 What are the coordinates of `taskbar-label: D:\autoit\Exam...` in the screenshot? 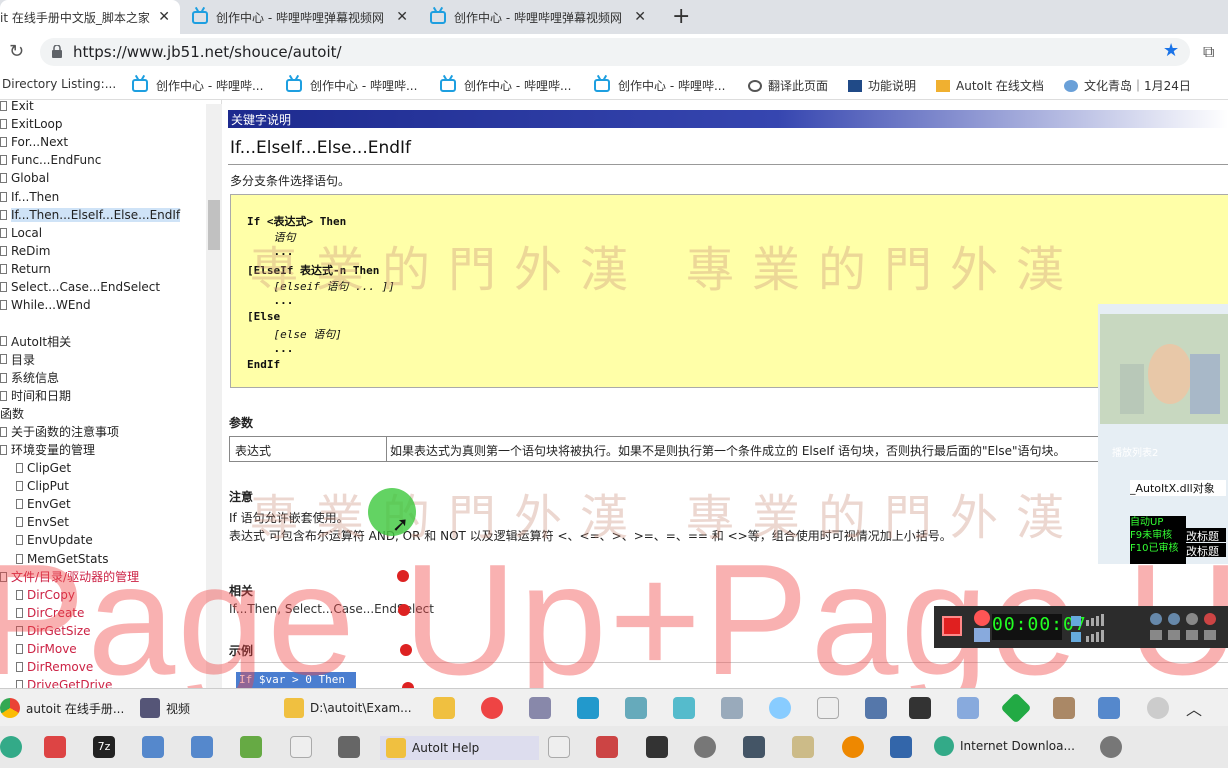 It's located at (361, 708).